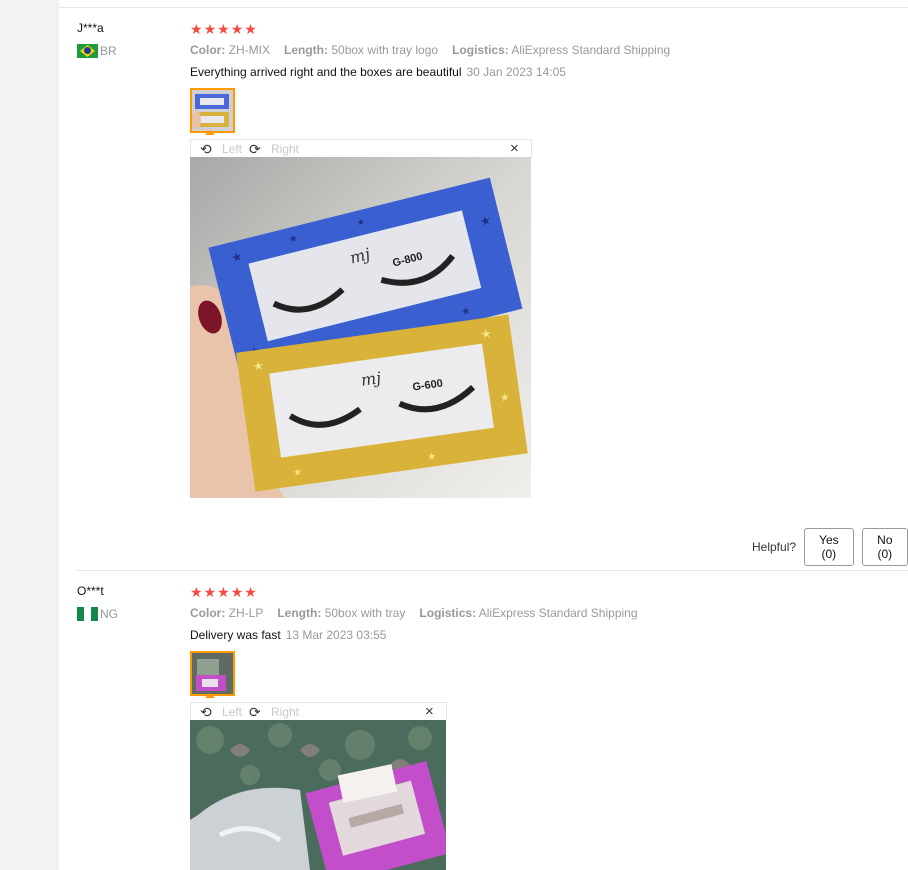  Describe the element at coordinates (108, 51) in the screenshot. I see `country-code: BR` at that location.